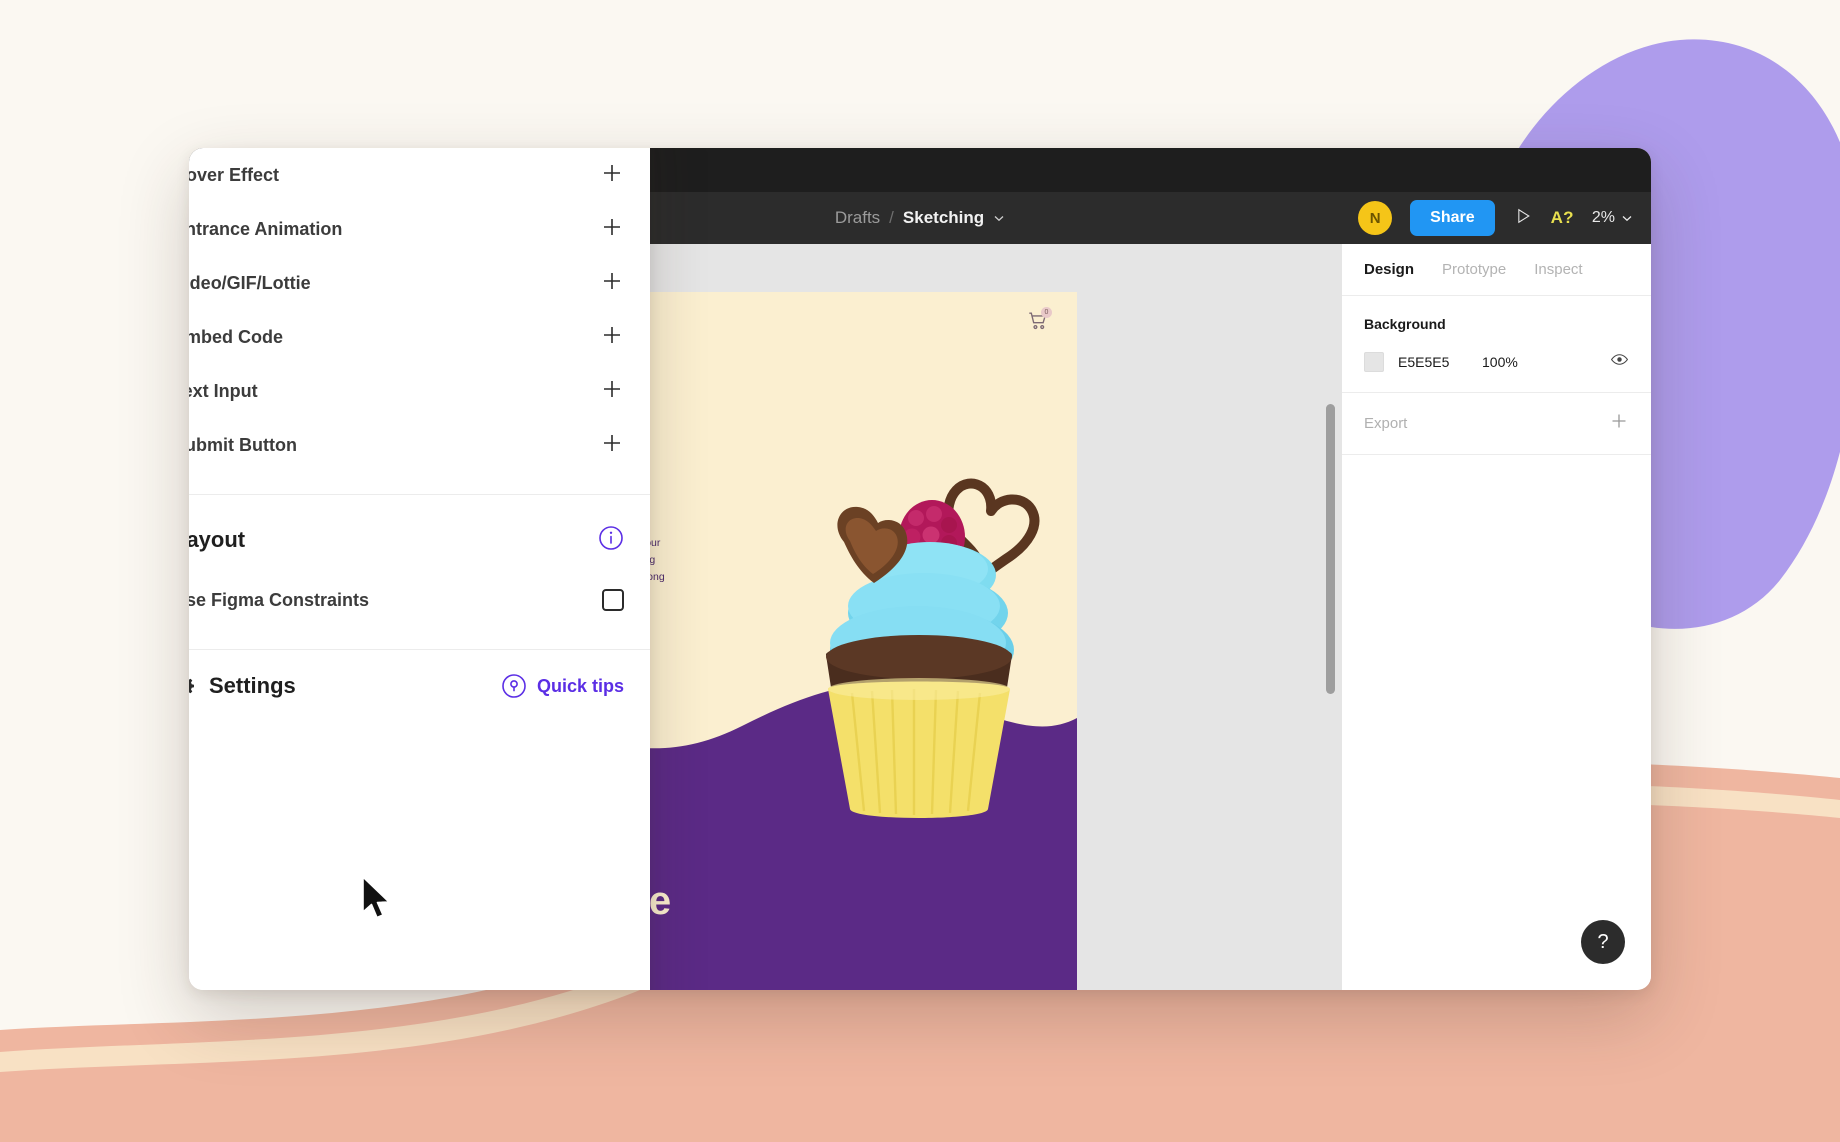 This screenshot has height=1142, width=1840. I want to click on layer-row-video-gif-lottie: Video/GIF/Lottie, so click(406, 283).